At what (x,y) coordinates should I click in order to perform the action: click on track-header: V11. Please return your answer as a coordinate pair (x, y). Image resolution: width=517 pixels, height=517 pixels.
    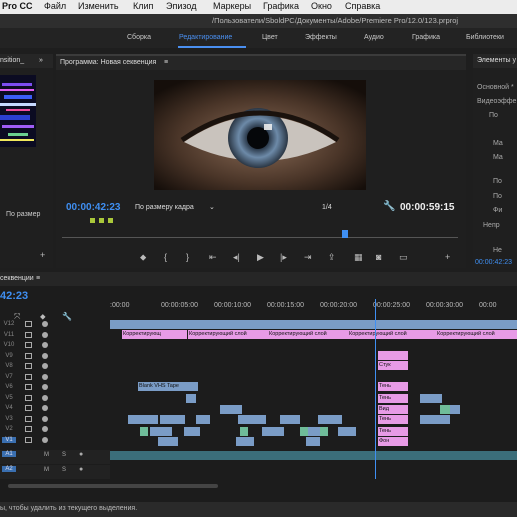
    Looking at the image, I should click on (55, 336).